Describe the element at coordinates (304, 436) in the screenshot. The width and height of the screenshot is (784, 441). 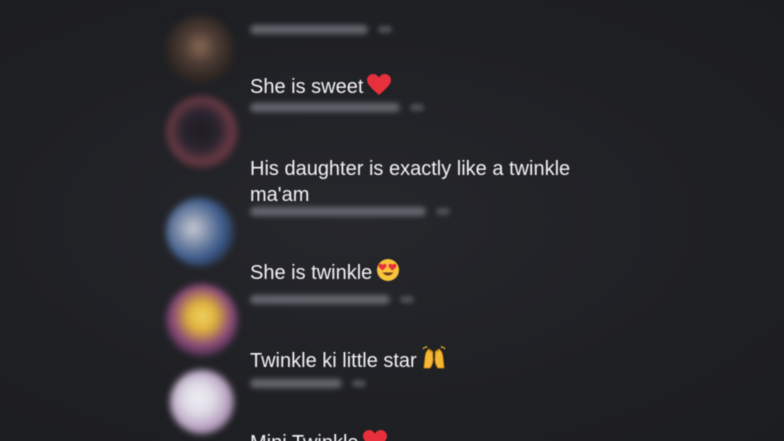
I see `comment-body: Mini Twinkle` at that location.